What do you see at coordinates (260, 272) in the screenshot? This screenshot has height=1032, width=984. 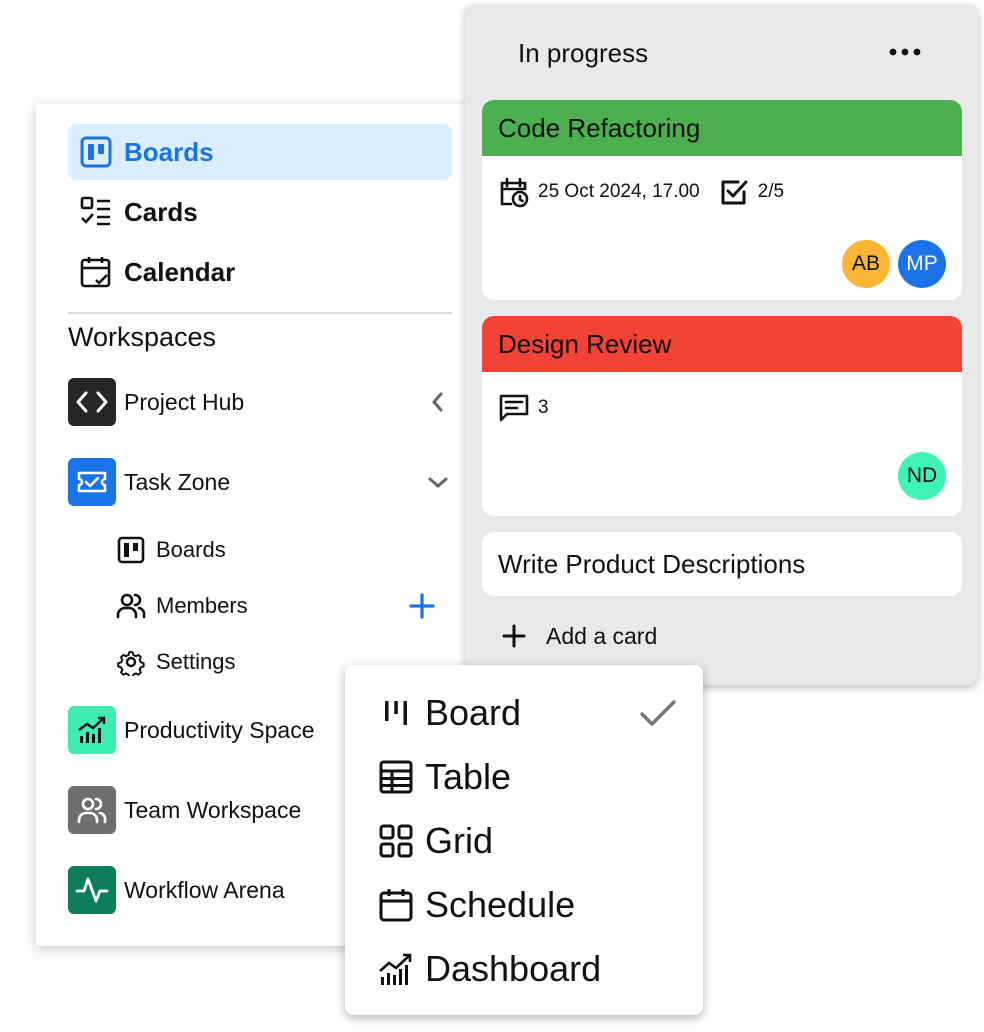 I see `nav-item-calendar: Calendar` at bounding box center [260, 272].